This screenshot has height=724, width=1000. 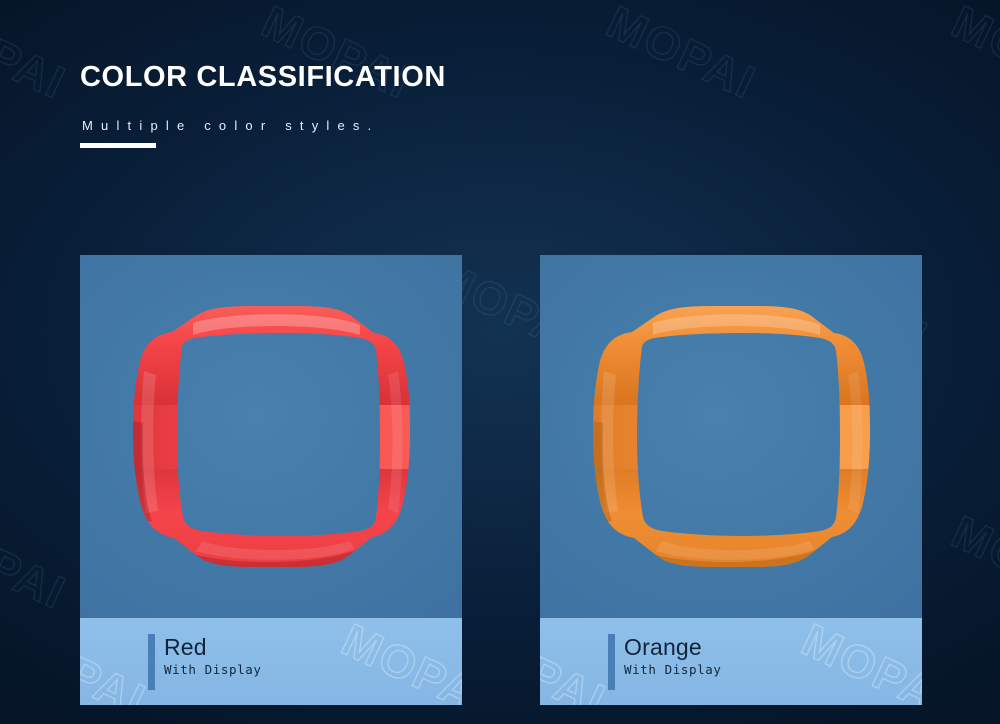 I want to click on page-title: COLOR CLASSIFICATION, so click(x=263, y=77).